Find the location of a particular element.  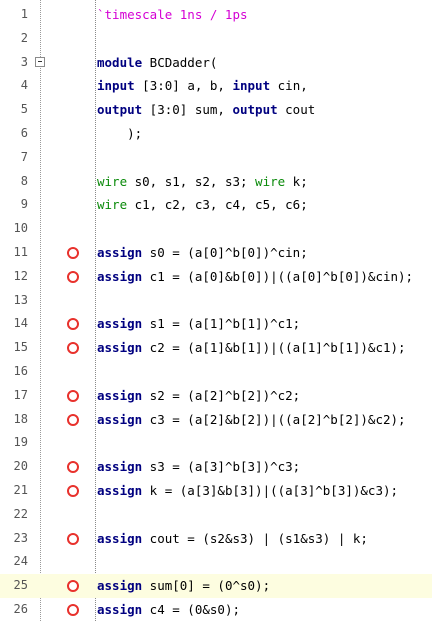

code-text: input [3:0] a, b, input cin, is located at coordinates (202, 86).